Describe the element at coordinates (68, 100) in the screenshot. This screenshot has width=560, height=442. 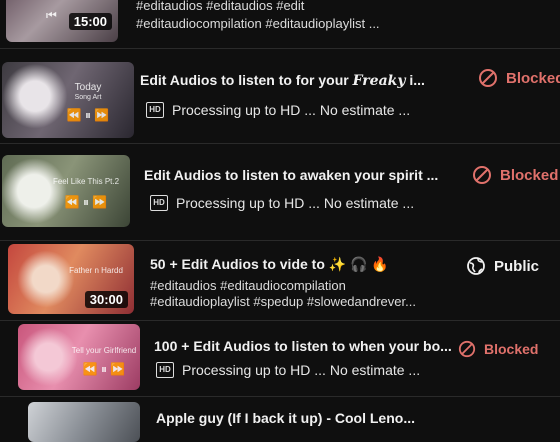
I see `video-thumbnail: Today Song Art ⏪ ⏸ ⏩` at that location.